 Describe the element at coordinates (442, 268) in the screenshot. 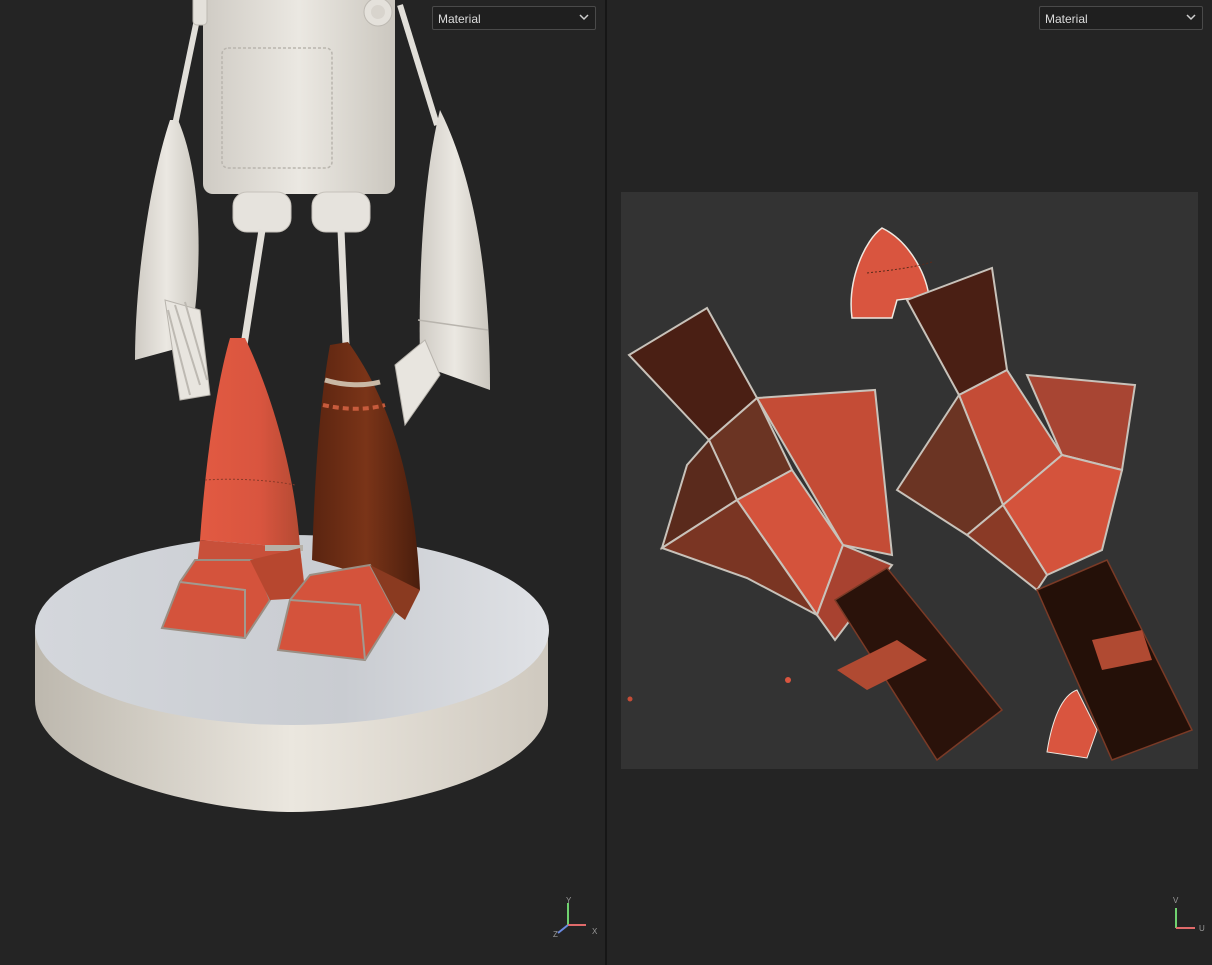

I see `right-arm` at that location.